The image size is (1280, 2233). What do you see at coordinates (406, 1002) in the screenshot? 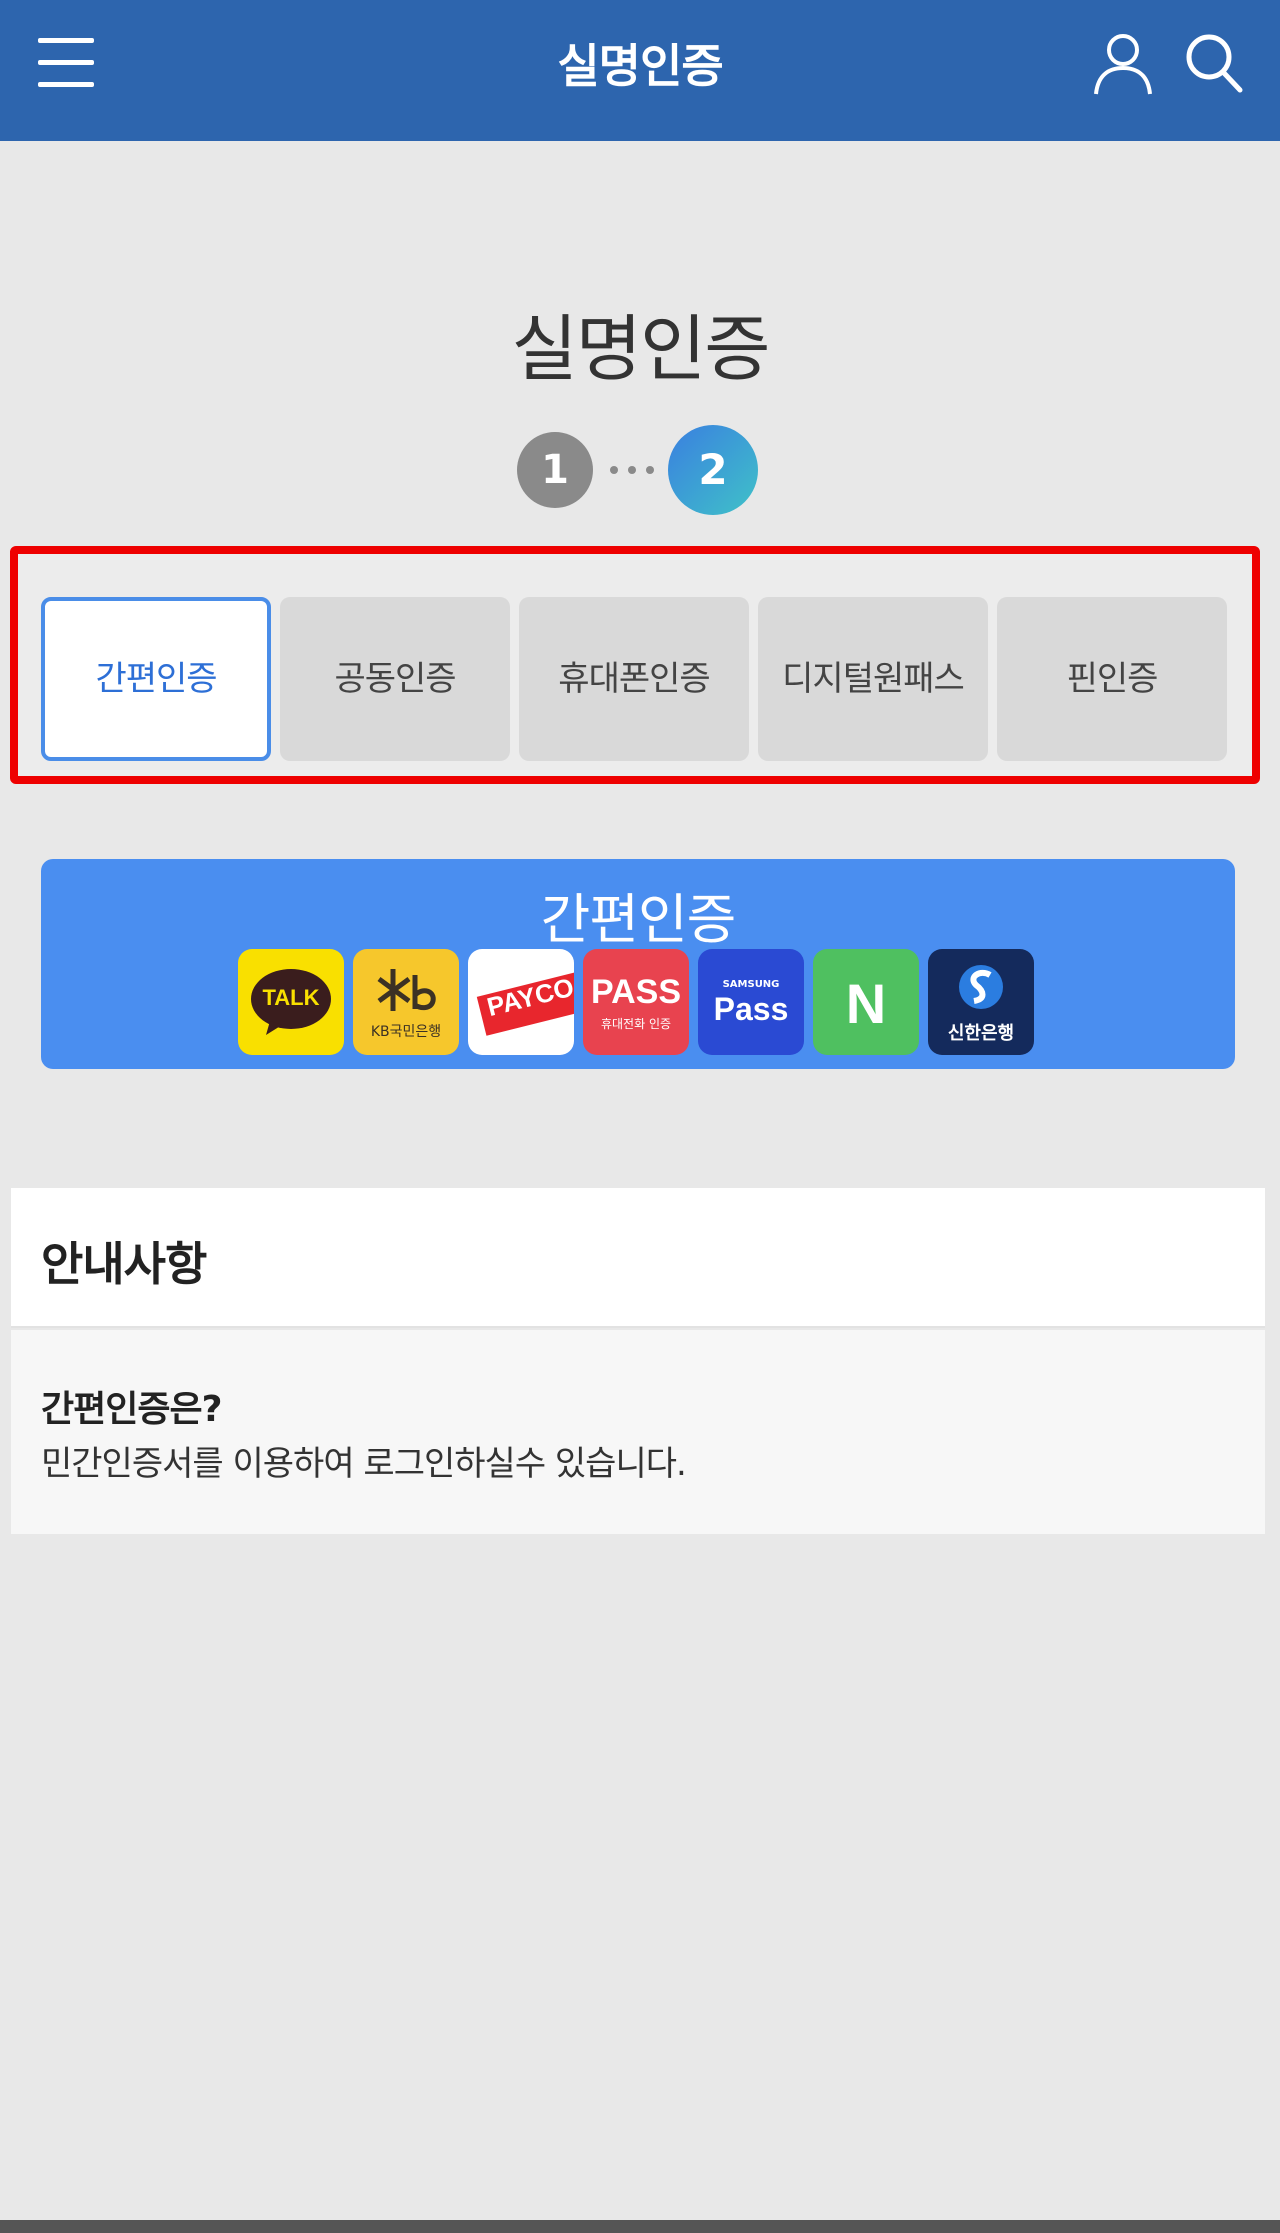
I see `kb-bank-icon: KB국민은행` at bounding box center [406, 1002].